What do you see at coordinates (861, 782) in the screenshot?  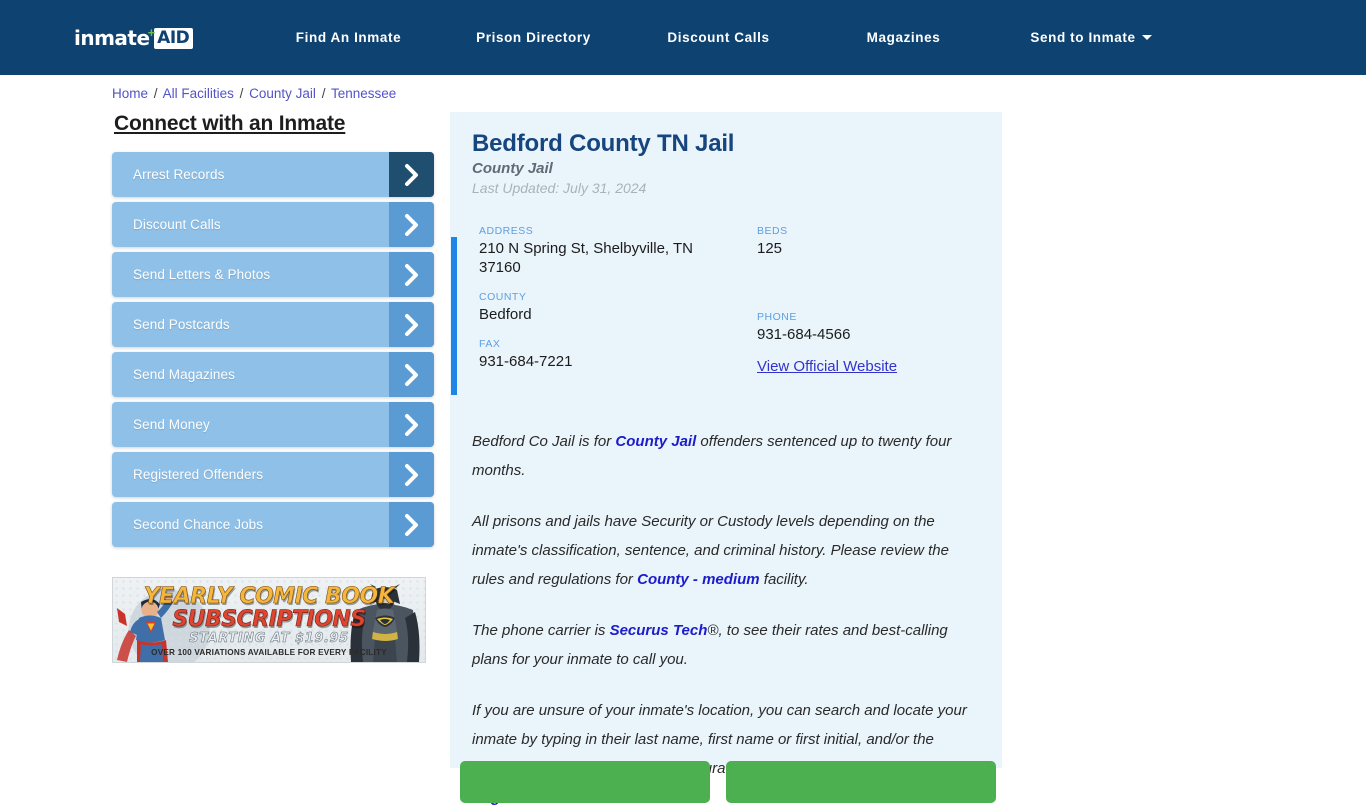 I see `primary-action-button-right` at bounding box center [861, 782].